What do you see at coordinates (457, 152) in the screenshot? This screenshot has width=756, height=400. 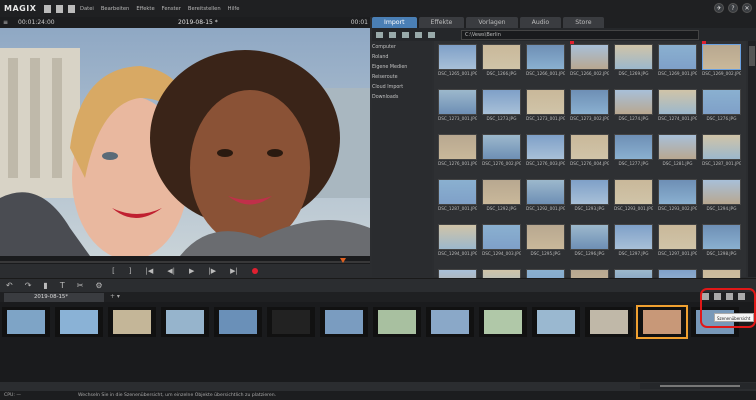 I see `media-thumbnail: DSC_1276_001.JPG` at bounding box center [457, 152].